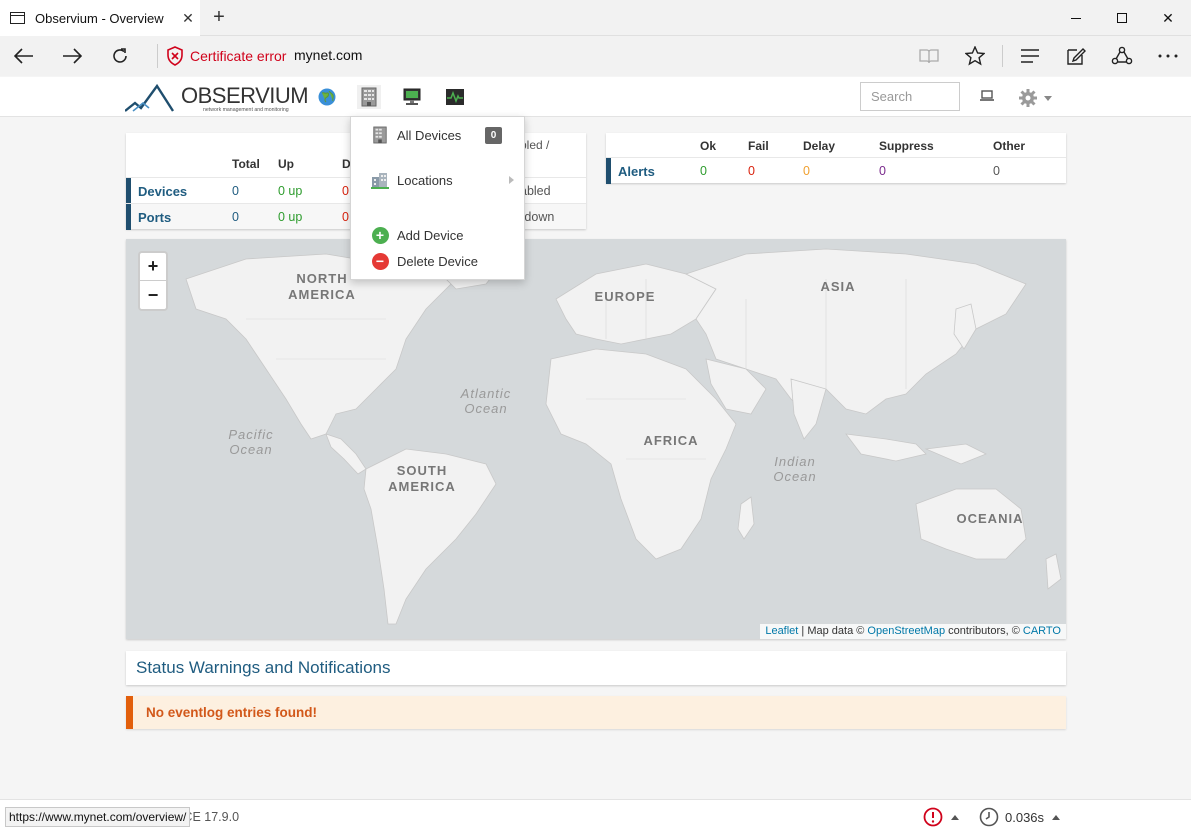  I want to click on zoom-out-button: −, so click(153, 295).